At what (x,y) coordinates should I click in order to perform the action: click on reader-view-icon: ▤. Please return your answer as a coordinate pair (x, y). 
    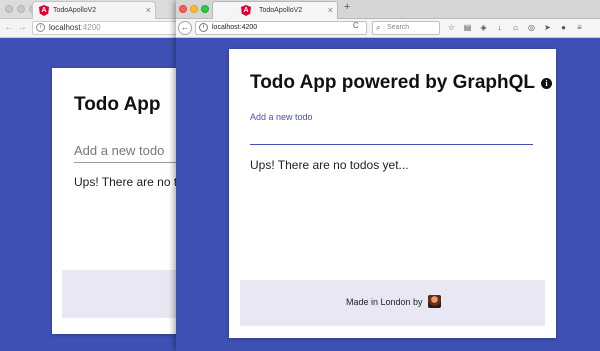
    Looking at the image, I should click on (467, 27).